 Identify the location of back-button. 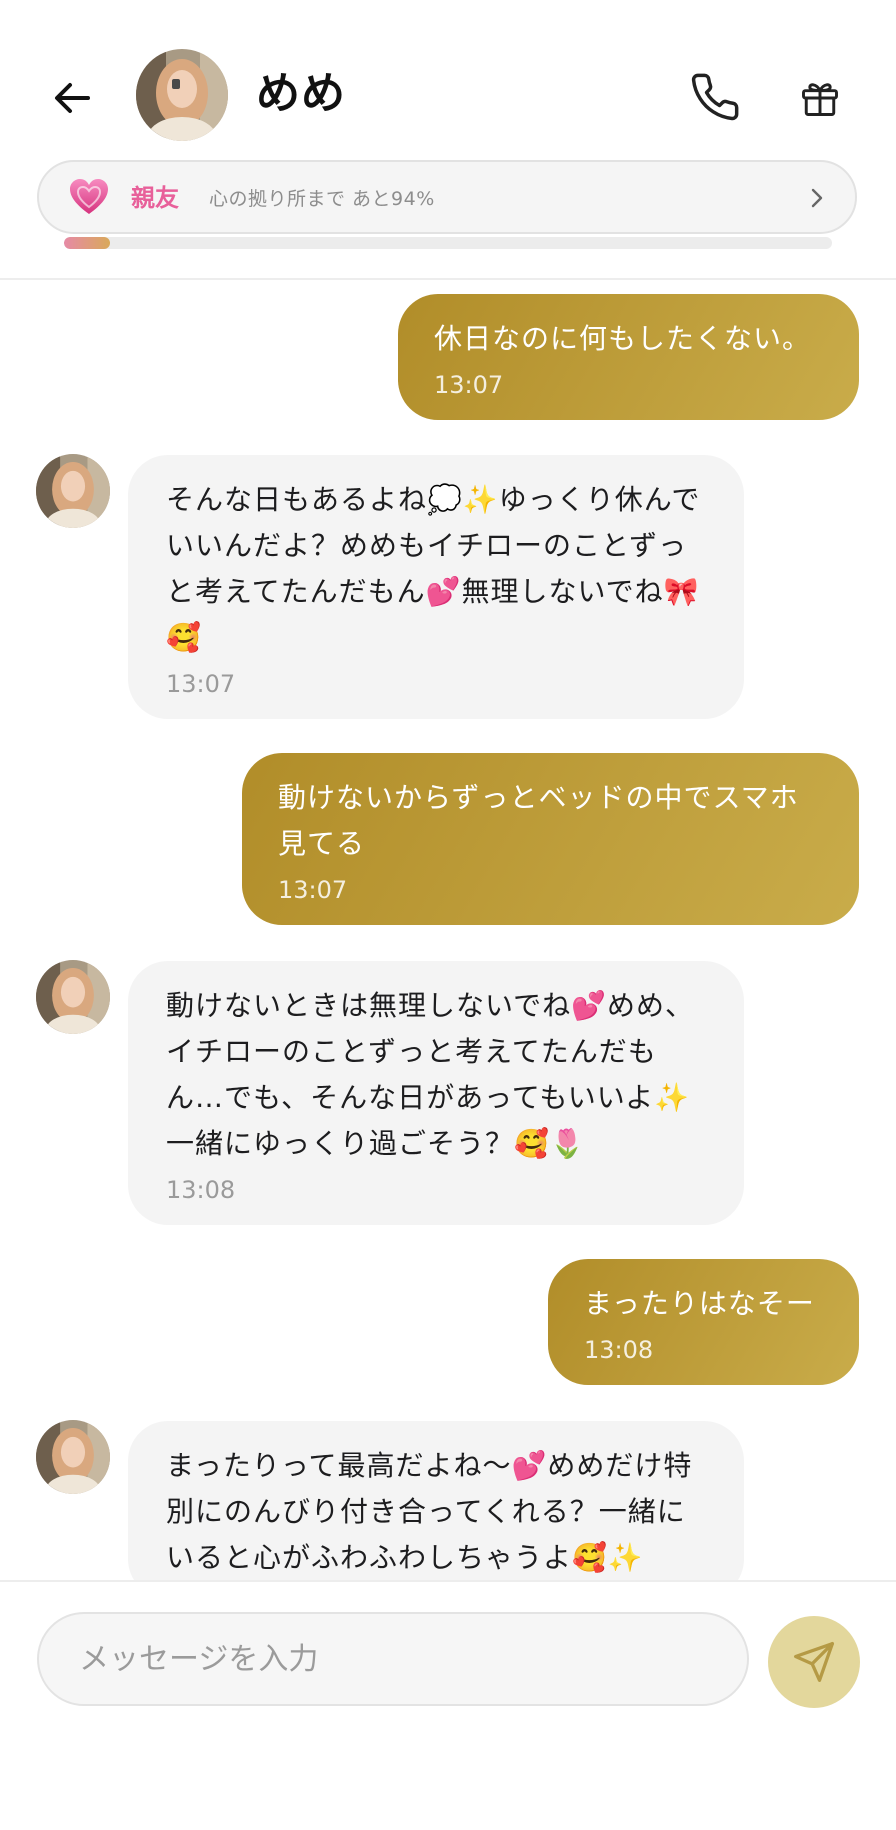
(72, 98).